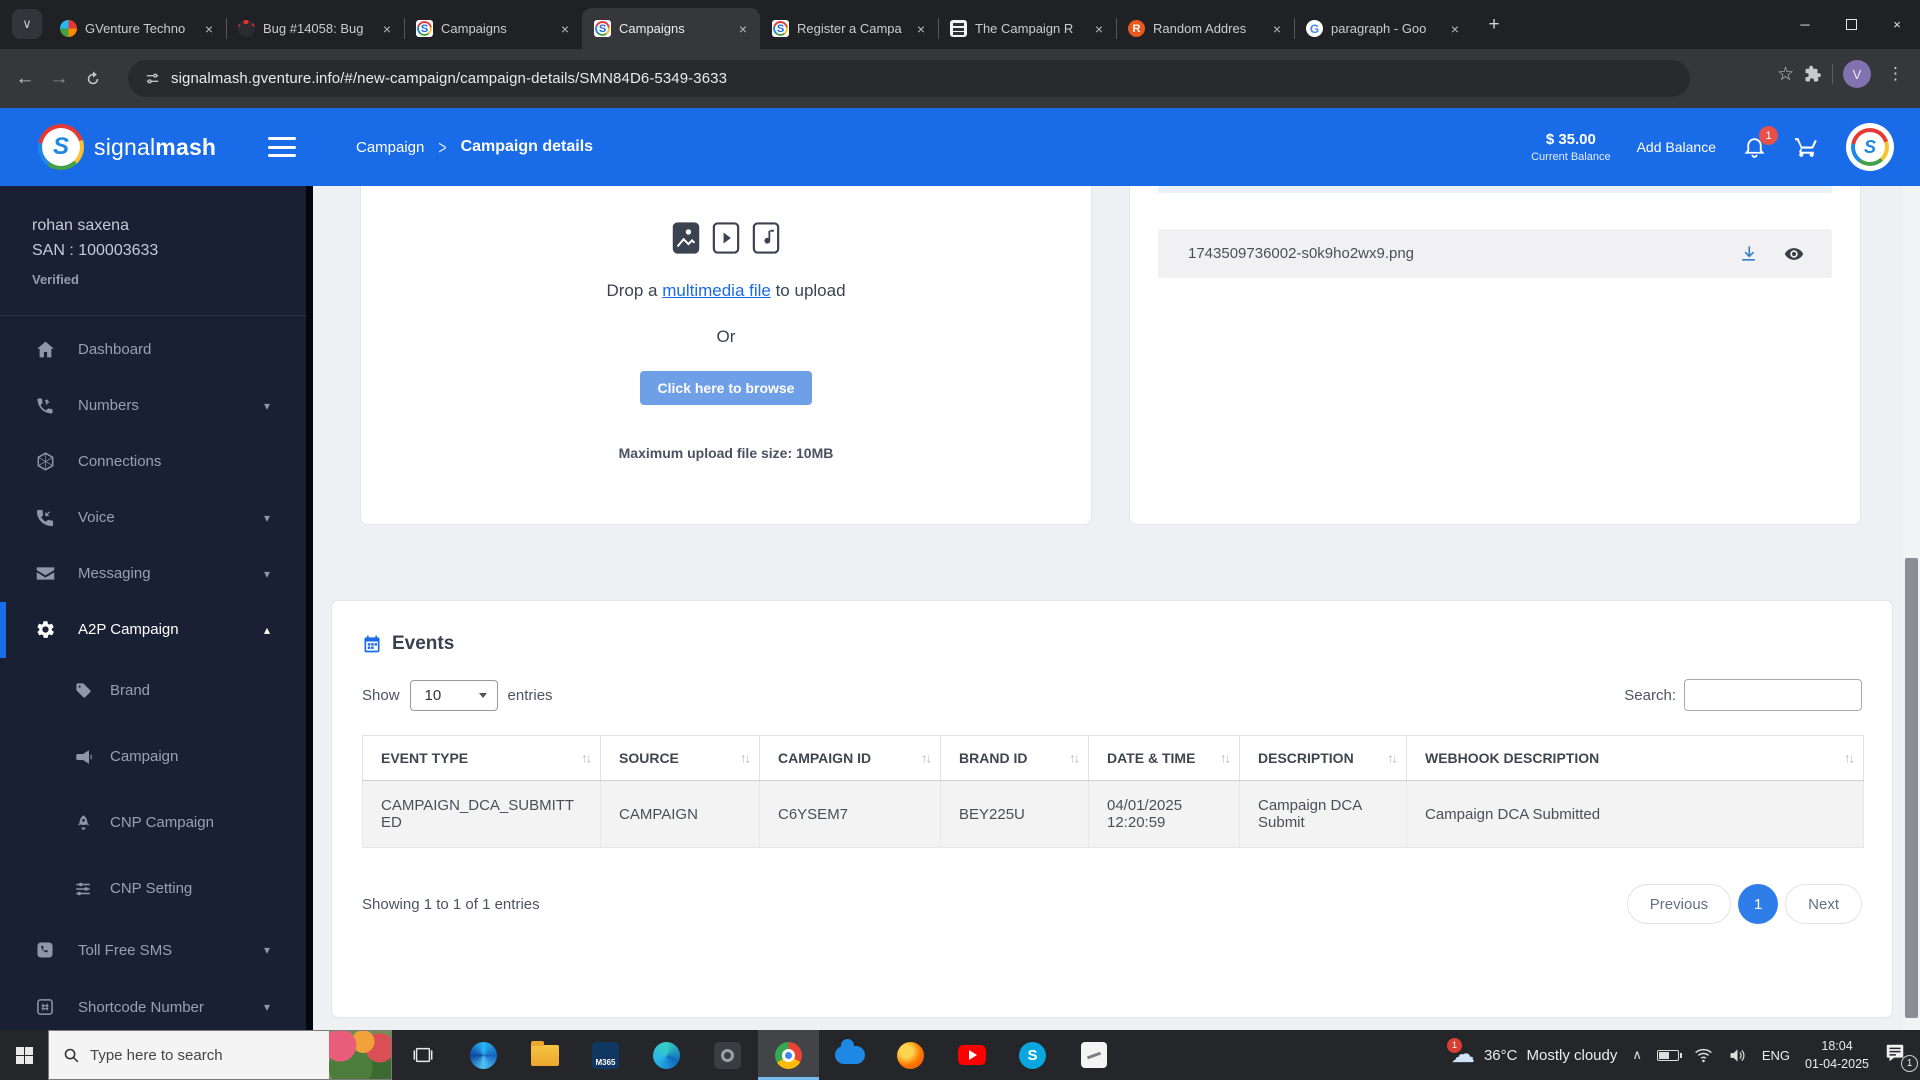 This screenshot has height=1080, width=1920. Describe the element at coordinates (360, 1055) in the screenshot. I see `search-highlight-image` at that location.